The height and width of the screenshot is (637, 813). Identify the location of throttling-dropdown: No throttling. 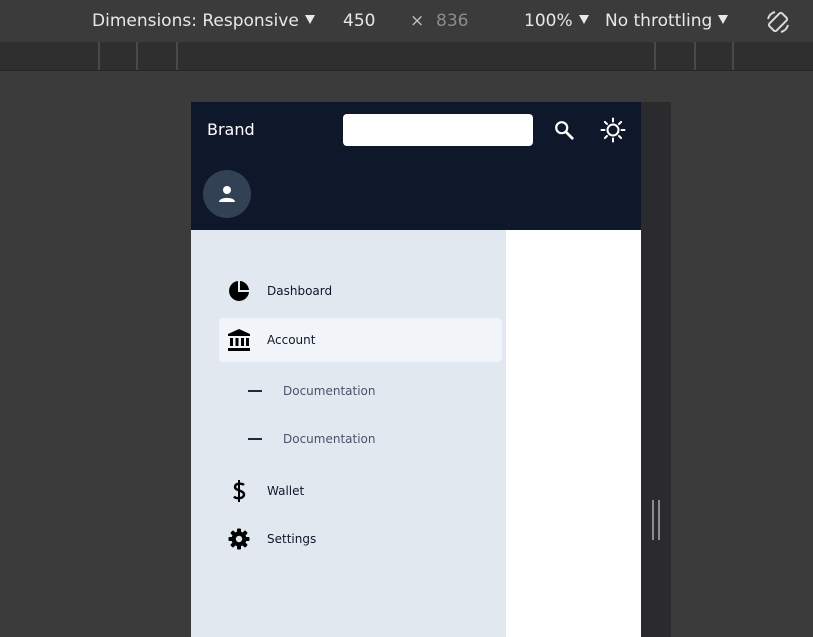
(667, 21).